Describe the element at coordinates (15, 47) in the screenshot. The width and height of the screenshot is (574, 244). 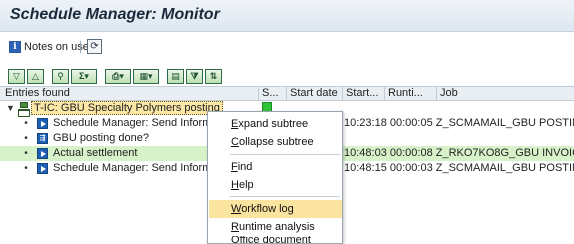
I see `info-icon: i` at that location.